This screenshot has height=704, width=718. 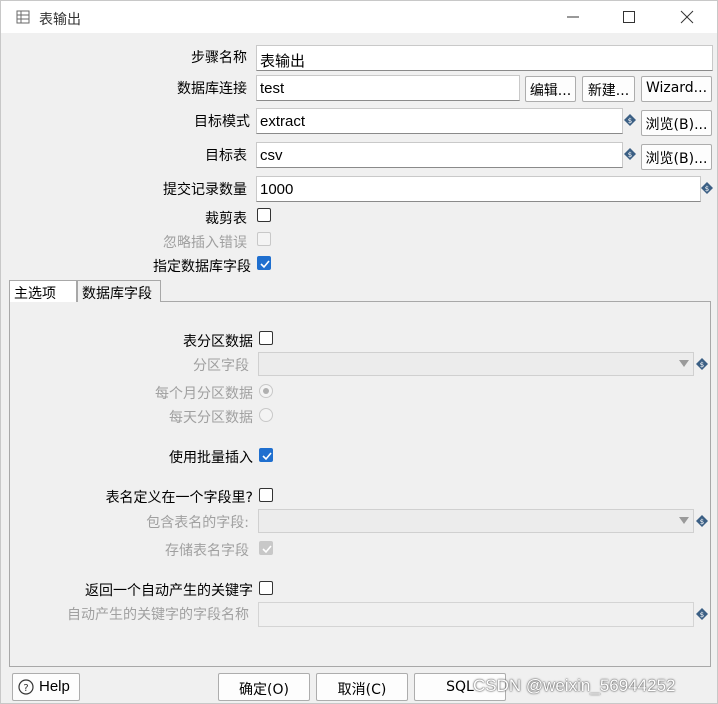 I want to click on return-auto-key-checkbox, so click(x=266, y=588).